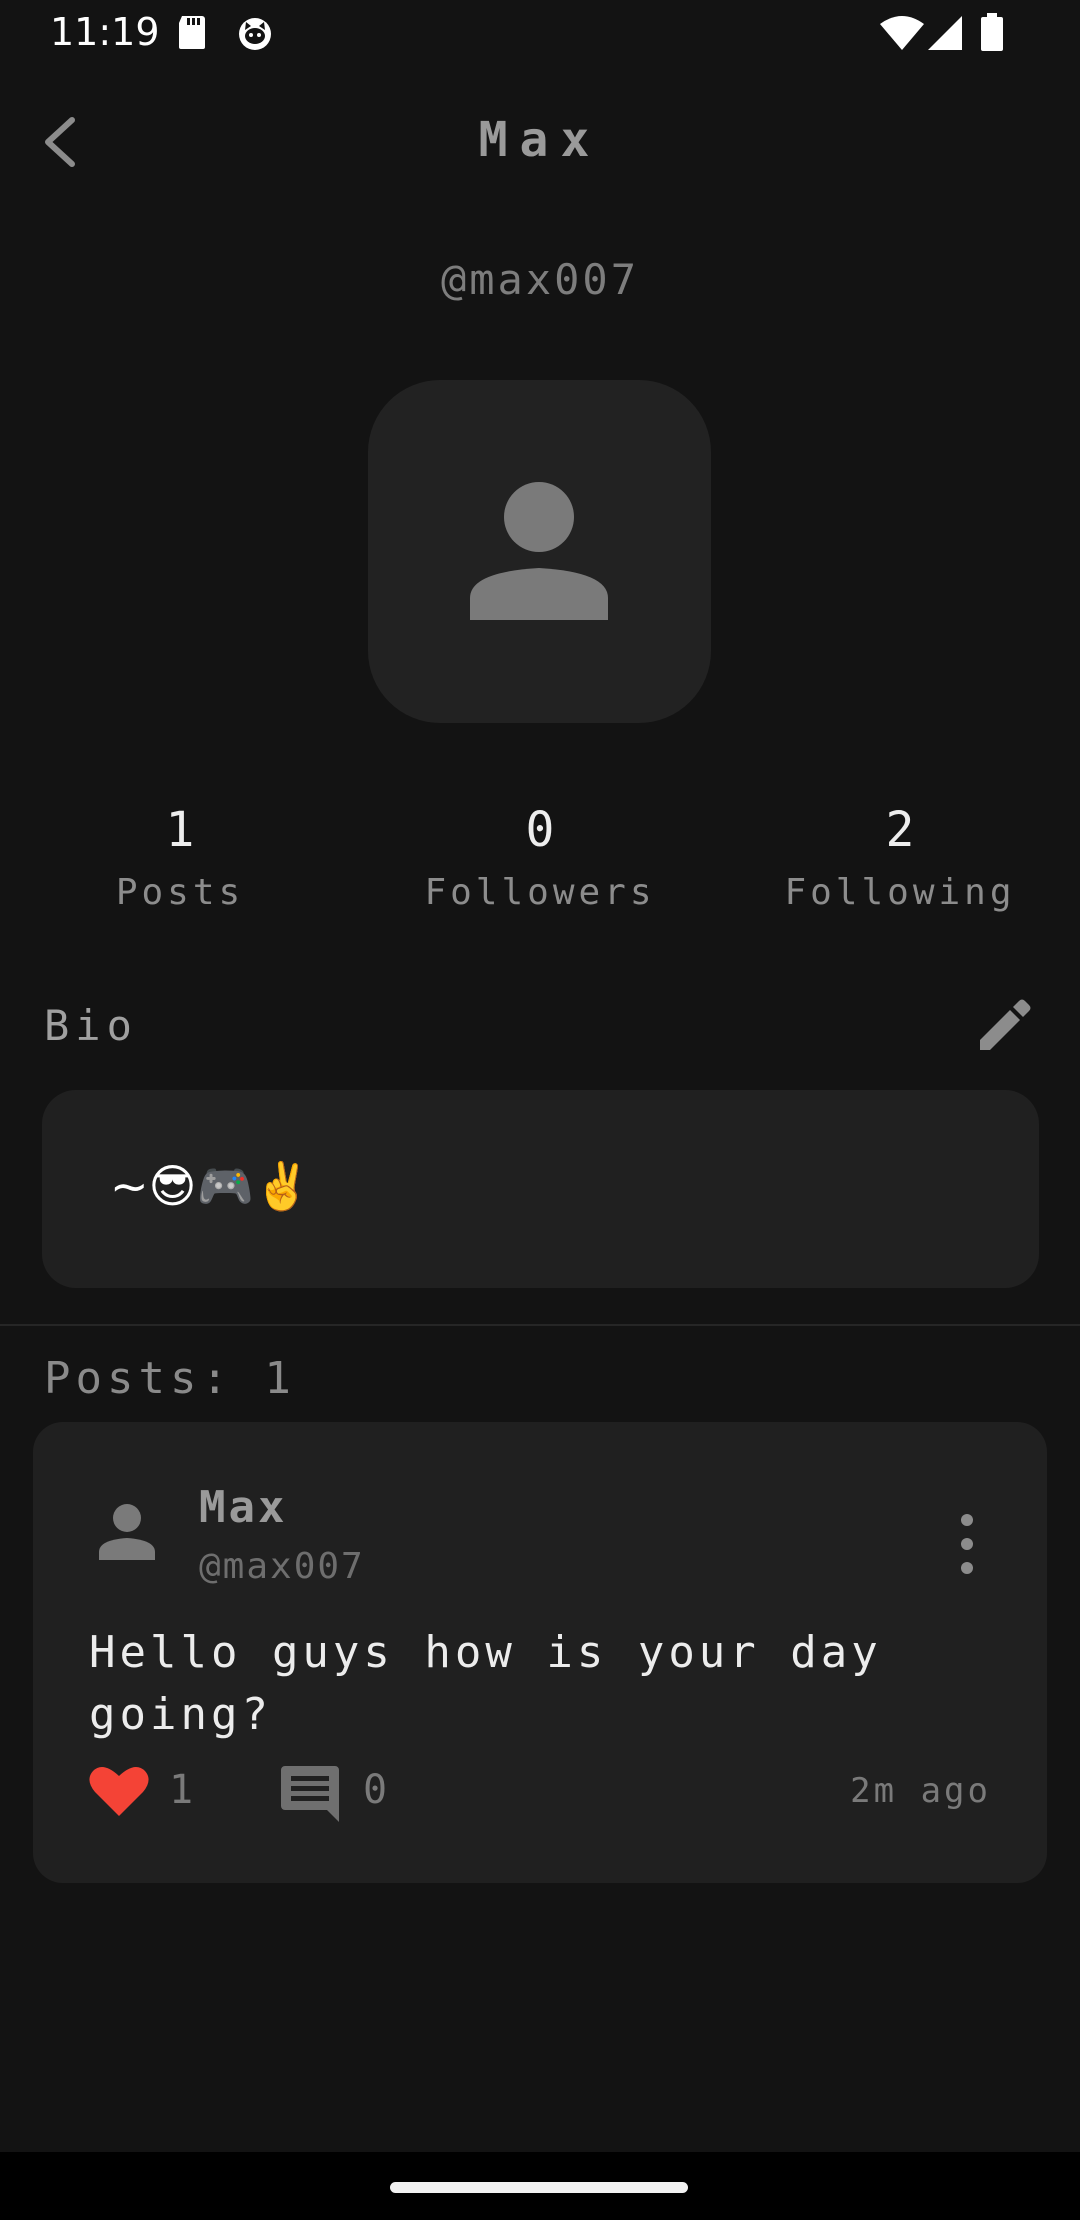 This screenshot has height=2220, width=1080. What do you see at coordinates (539, 279) in the screenshot?
I see `profile-handle: @max007` at bounding box center [539, 279].